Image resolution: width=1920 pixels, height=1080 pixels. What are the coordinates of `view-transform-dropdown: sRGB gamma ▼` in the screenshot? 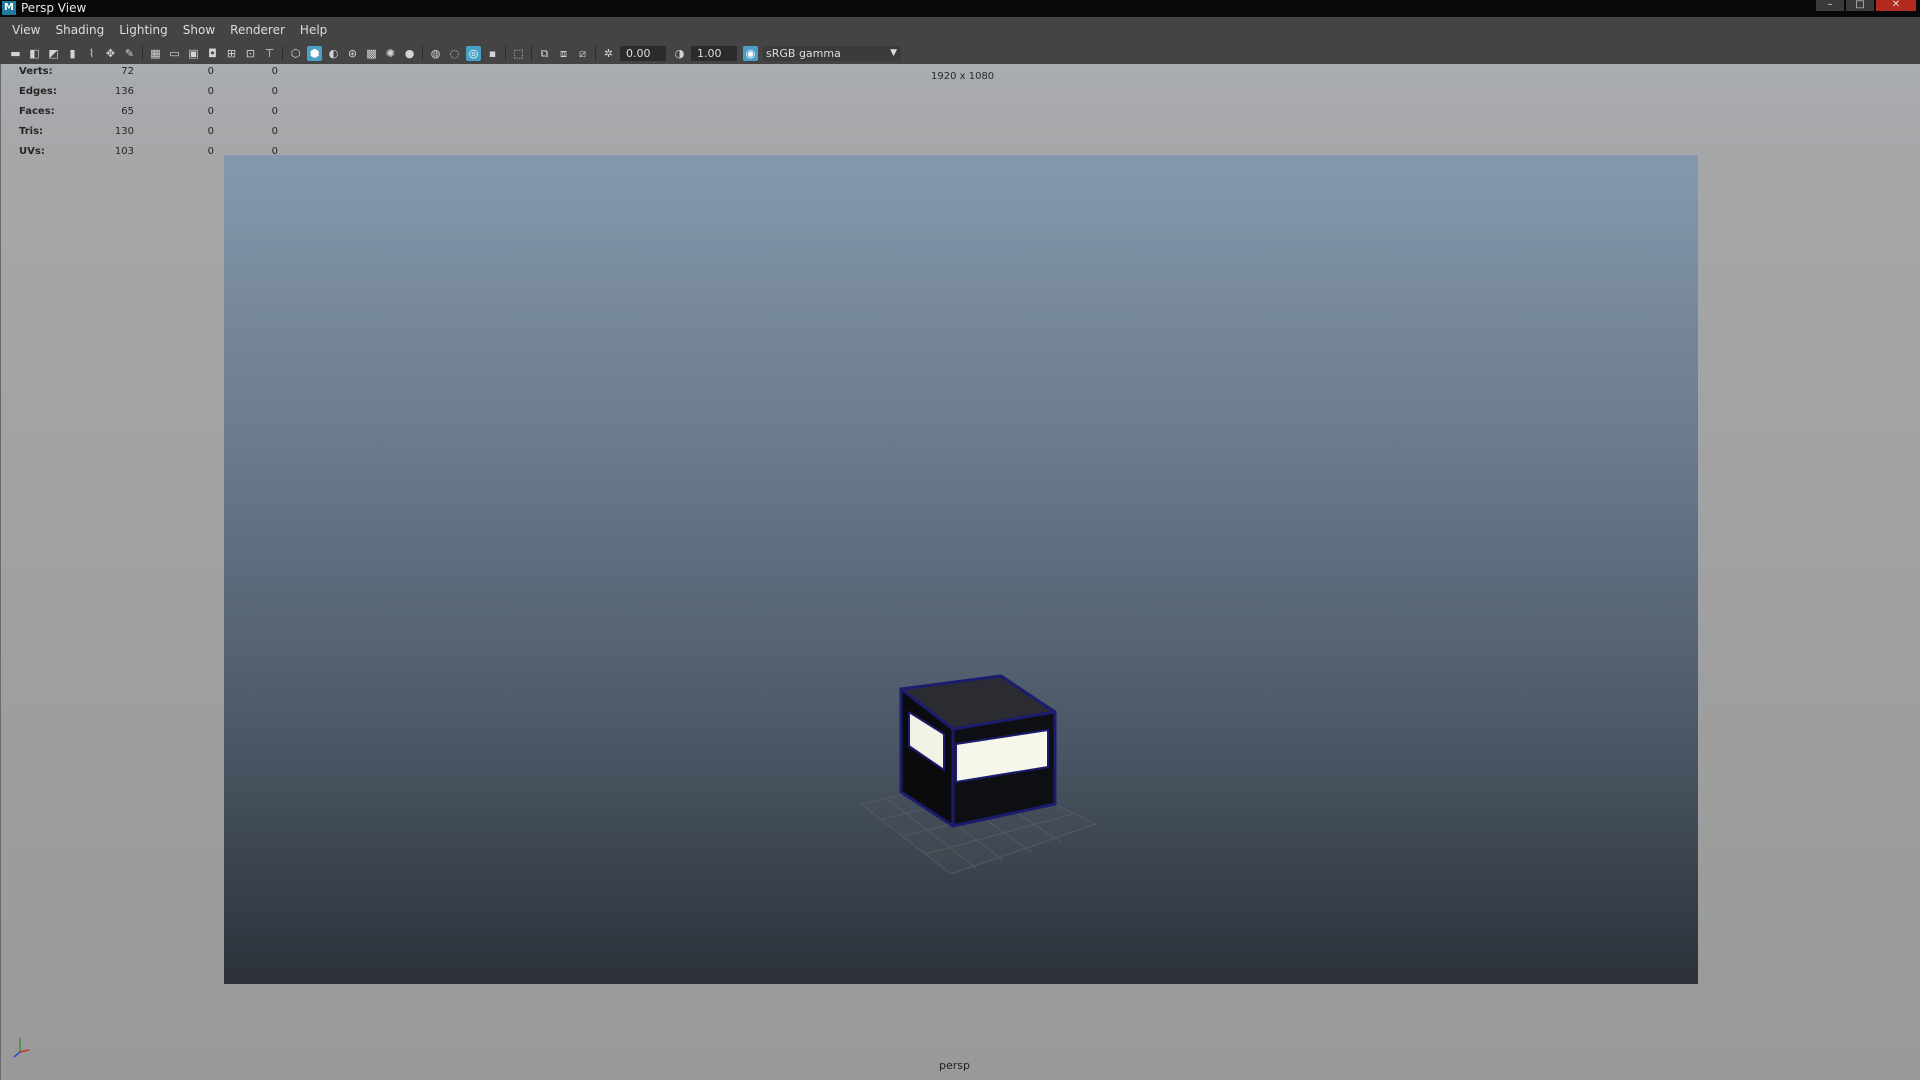 It's located at (831, 53).